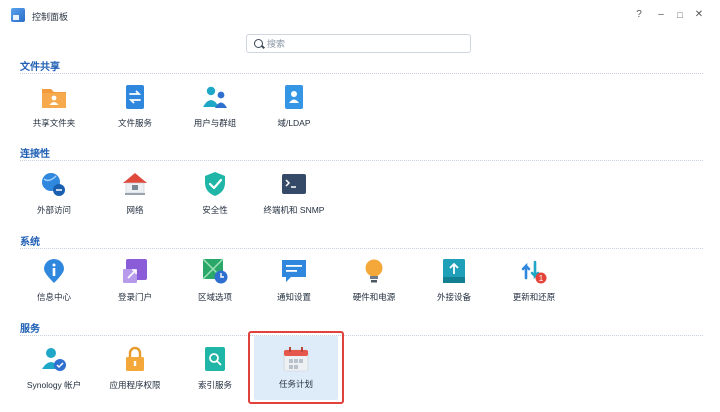 The height and width of the screenshot is (412, 720). Describe the element at coordinates (639, 15) in the screenshot. I see `help-button: ?` at that location.